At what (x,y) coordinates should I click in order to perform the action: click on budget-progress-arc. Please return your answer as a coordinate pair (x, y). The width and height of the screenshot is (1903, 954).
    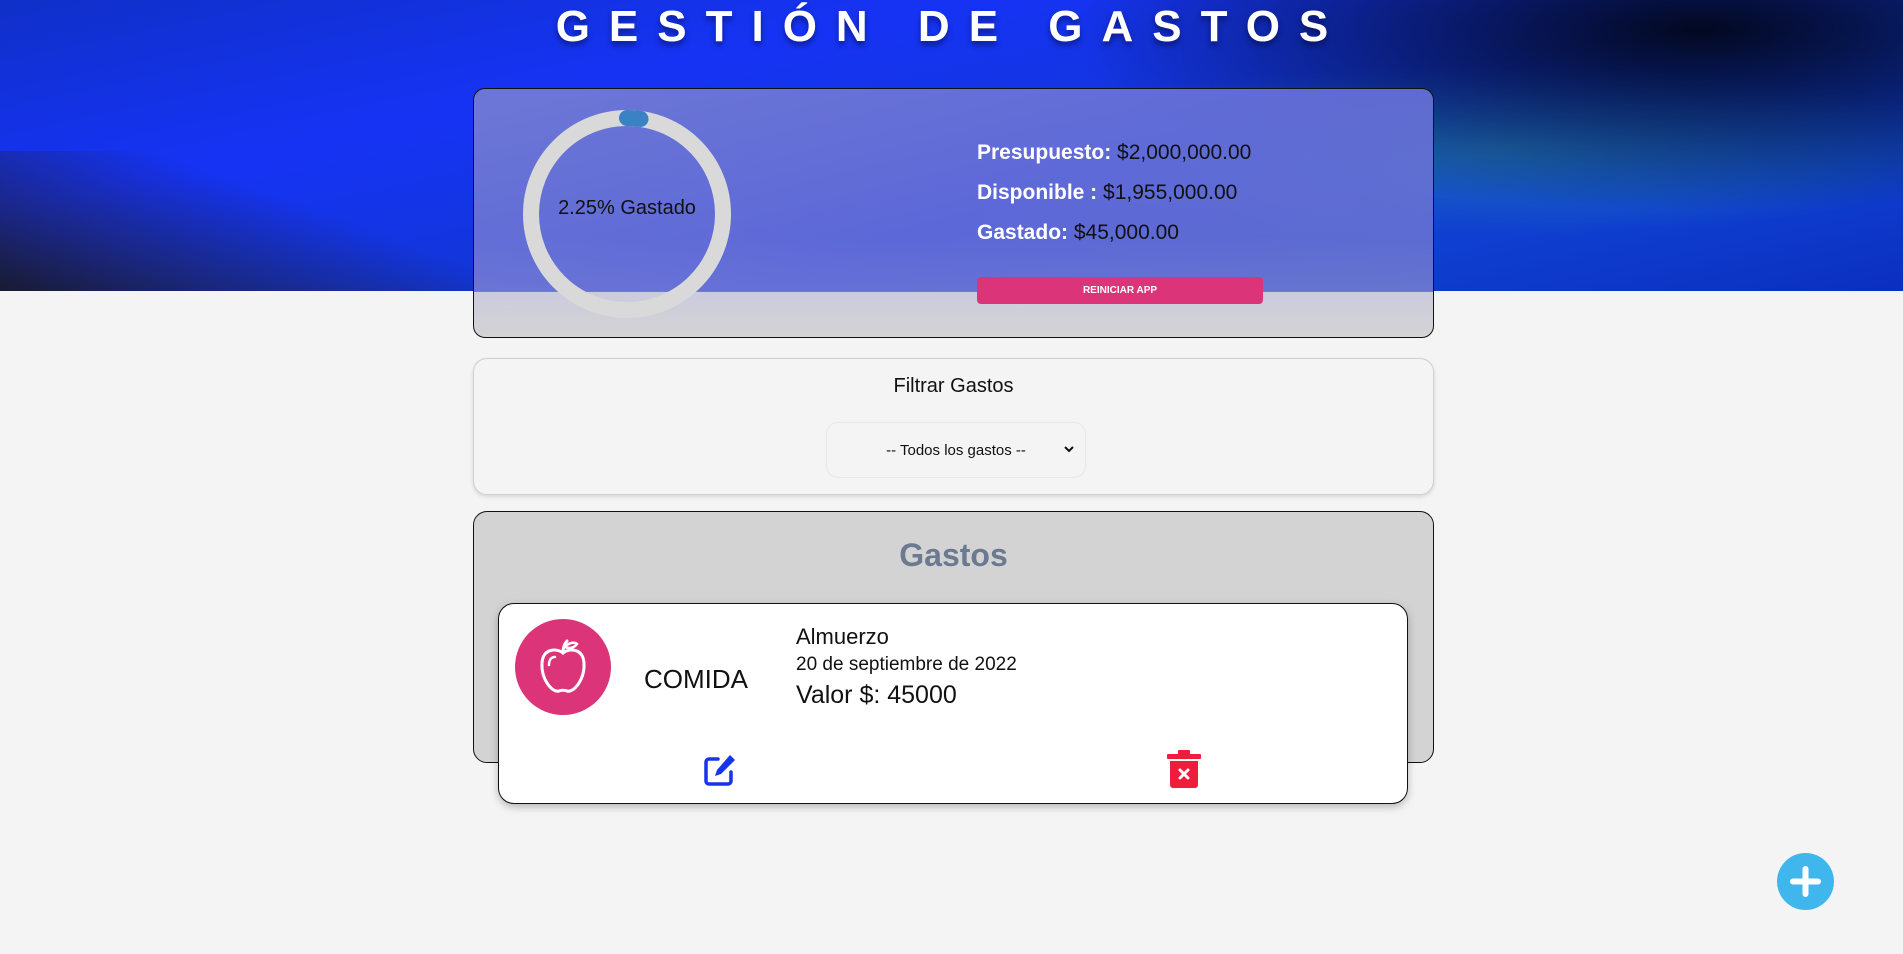
    Looking at the image, I should click on (634, 118).